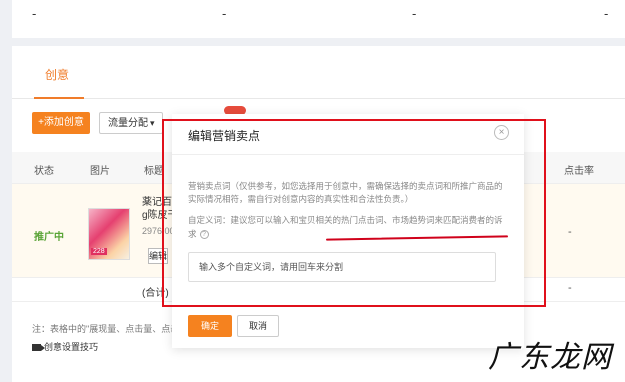 The width and height of the screenshot is (625, 382). I want to click on tab-creative: 创意, so click(57, 74).